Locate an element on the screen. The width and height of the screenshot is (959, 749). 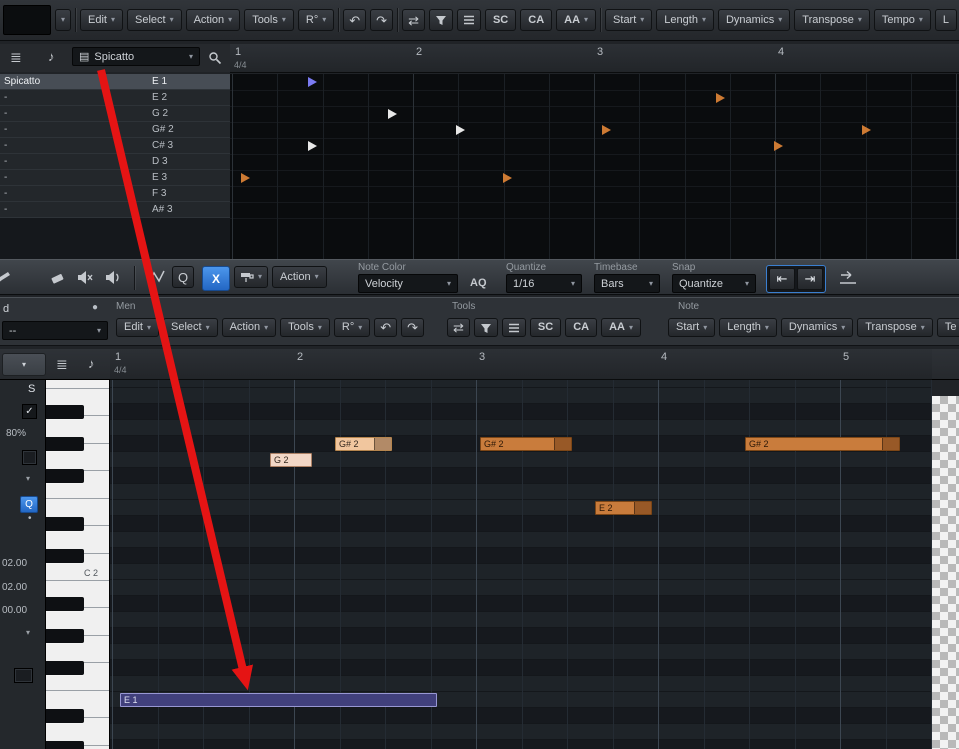
listen-tool-icon is located at coordinates (113, 277).